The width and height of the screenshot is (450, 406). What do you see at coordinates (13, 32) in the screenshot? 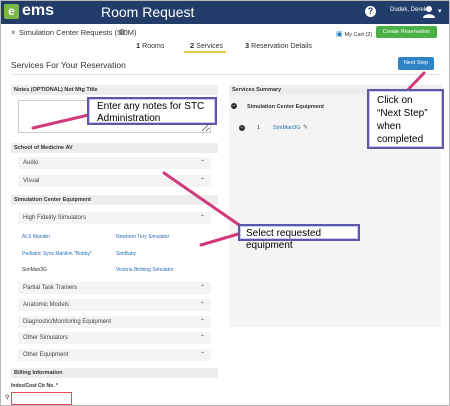
I see `close-icon: ×` at bounding box center [13, 32].